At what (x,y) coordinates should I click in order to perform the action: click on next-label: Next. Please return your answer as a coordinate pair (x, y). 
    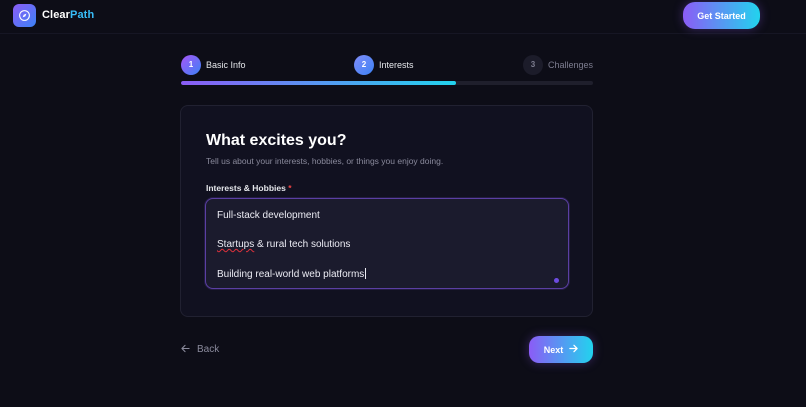
    Looking at the image, I should click on (553, 349).